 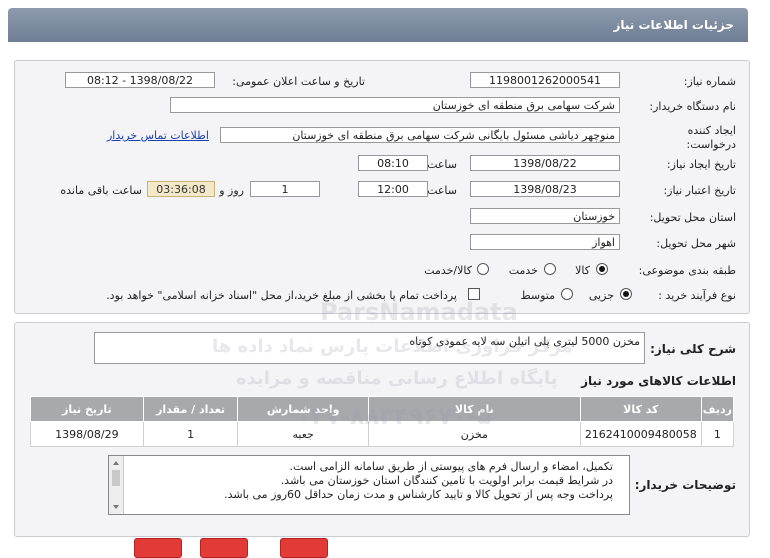 I want to click on col-unit: واحد شمارش, so click(x=303, y=409).